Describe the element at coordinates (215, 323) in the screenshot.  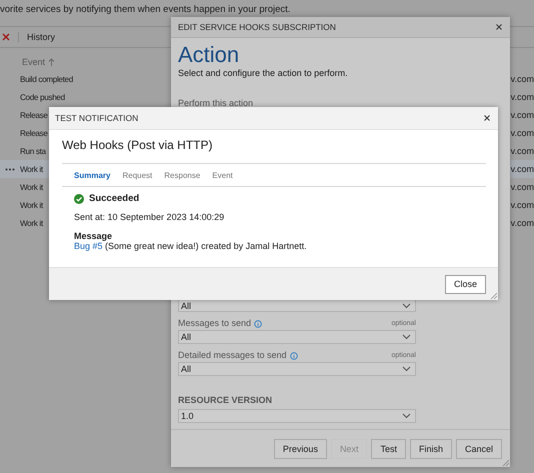
I see `field-label: Messages to send` at that location.